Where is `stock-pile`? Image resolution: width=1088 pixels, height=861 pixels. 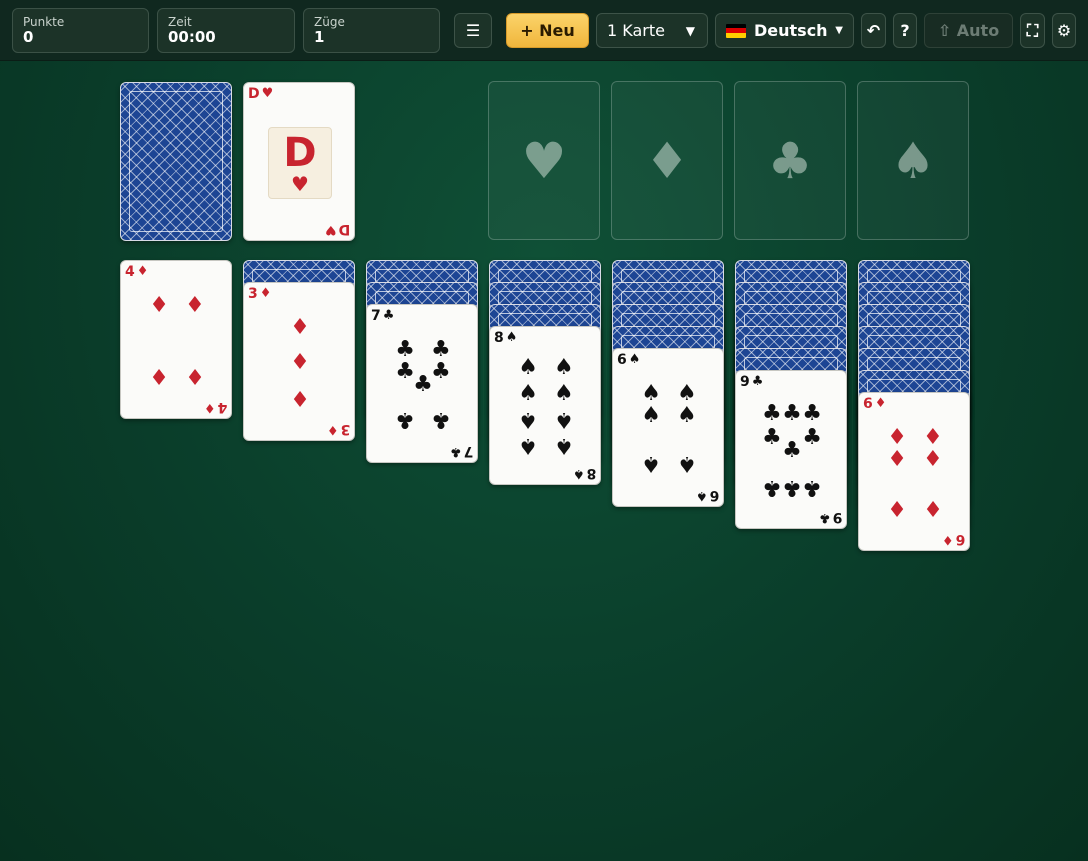
stock-pile is located at coordinates (176, 161).